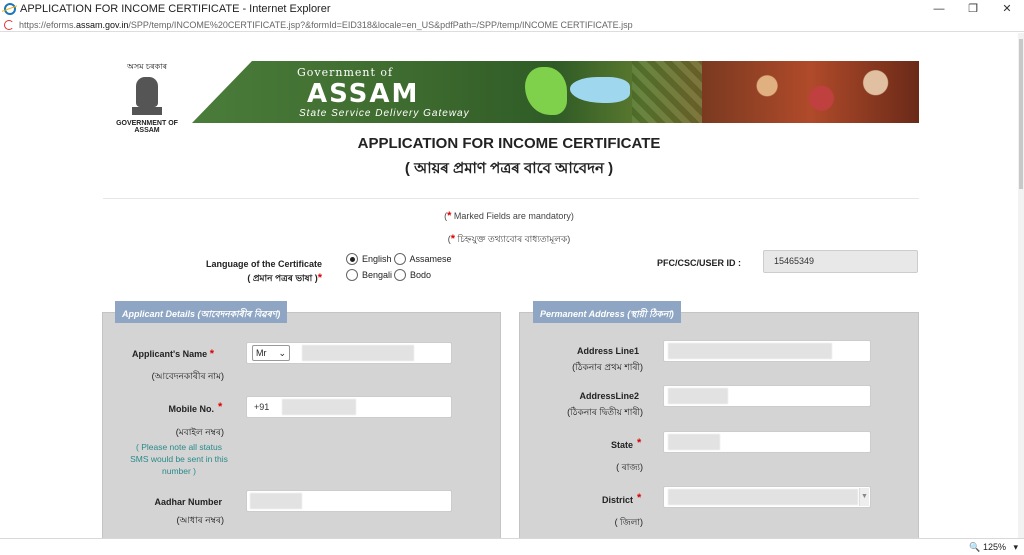  What do you see at coordinates (607, 351) in the screenshot?
I see `address-line1-label: Address Line1` at bounding box center [607, 351].